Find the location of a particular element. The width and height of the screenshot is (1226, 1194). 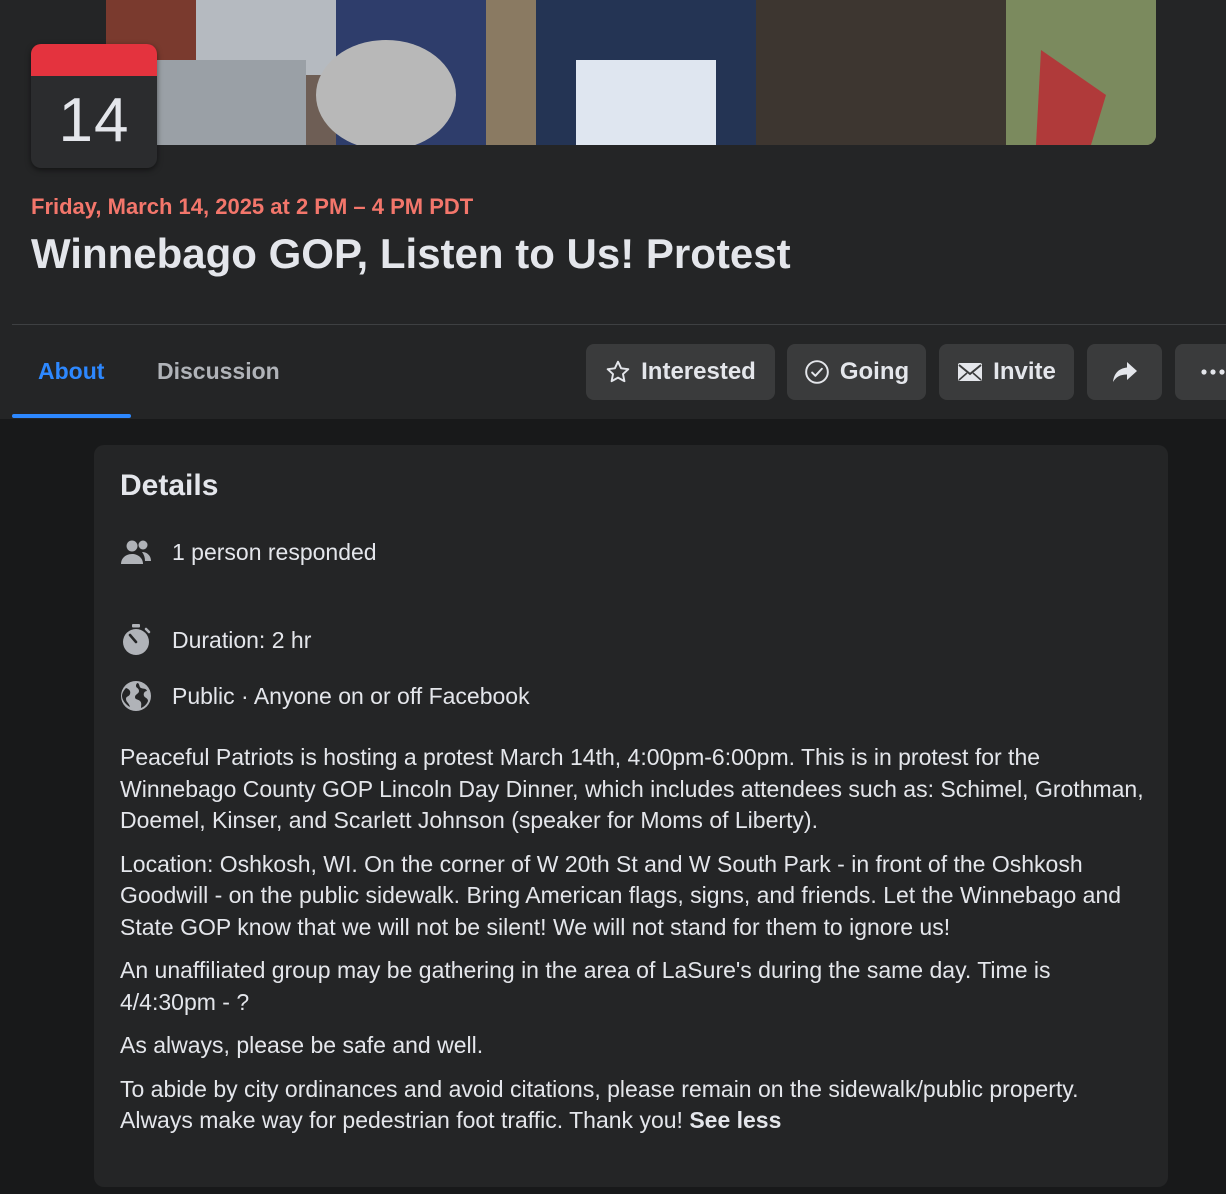

share-arrow-icon is located at coordinates (1125, 372).